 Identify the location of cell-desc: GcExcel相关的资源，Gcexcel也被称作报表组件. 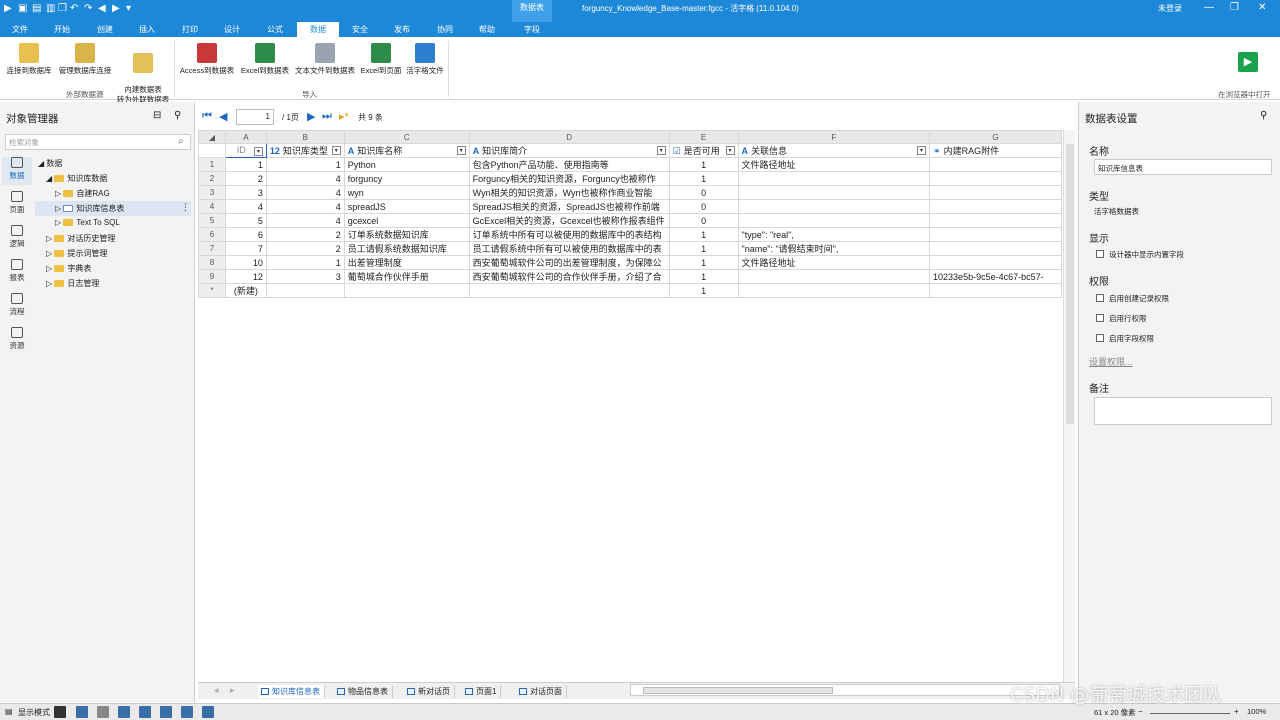
(569, 221).